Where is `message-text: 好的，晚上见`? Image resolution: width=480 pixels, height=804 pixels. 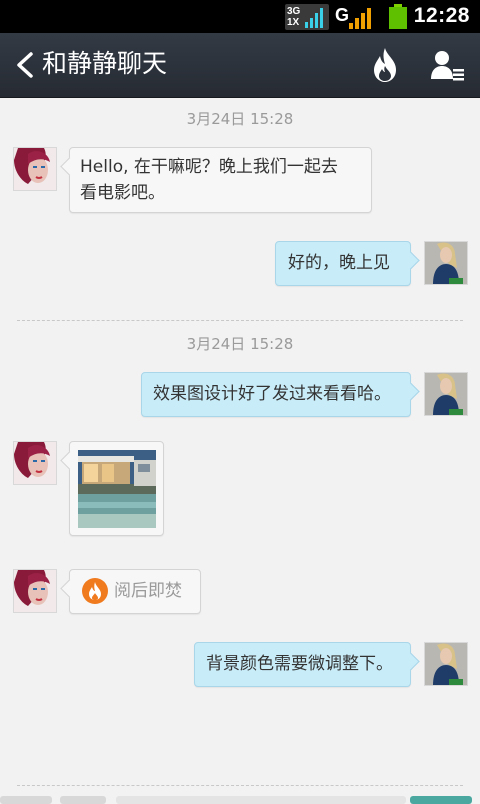 message-text: 好的，晚上见 is located at coordinates (339, 263).